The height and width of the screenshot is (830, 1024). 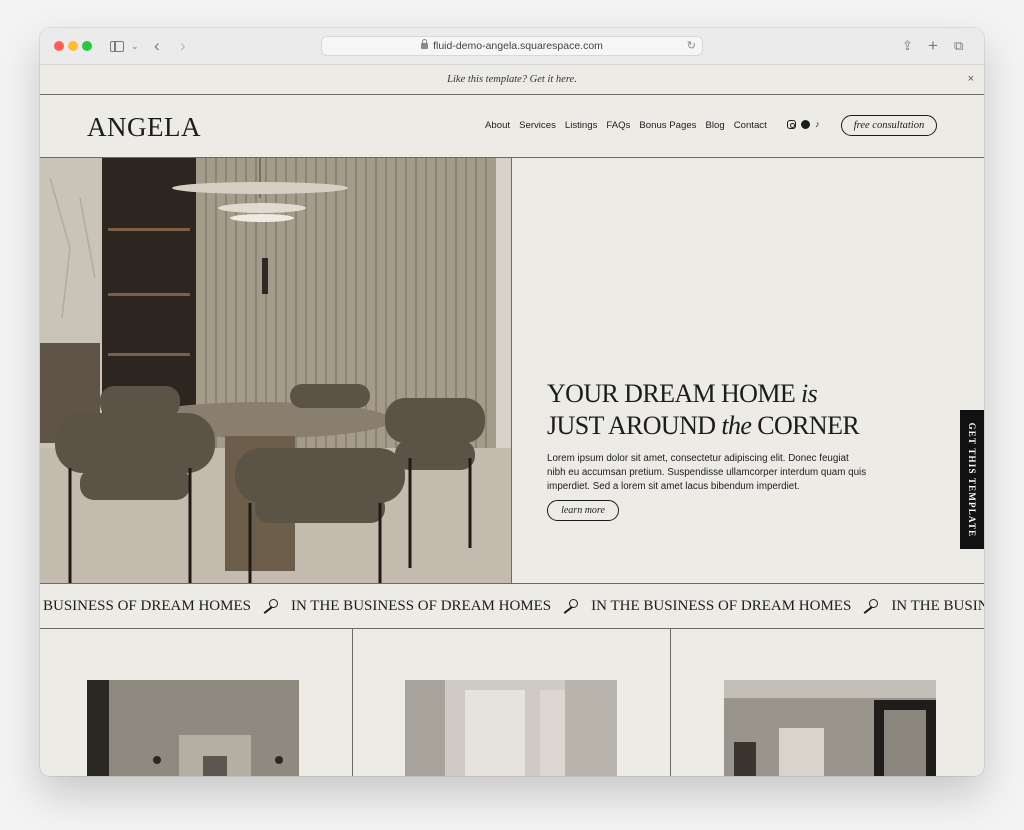 I want to click on headline-text-3: CORNER, so click(x=805, y=425).